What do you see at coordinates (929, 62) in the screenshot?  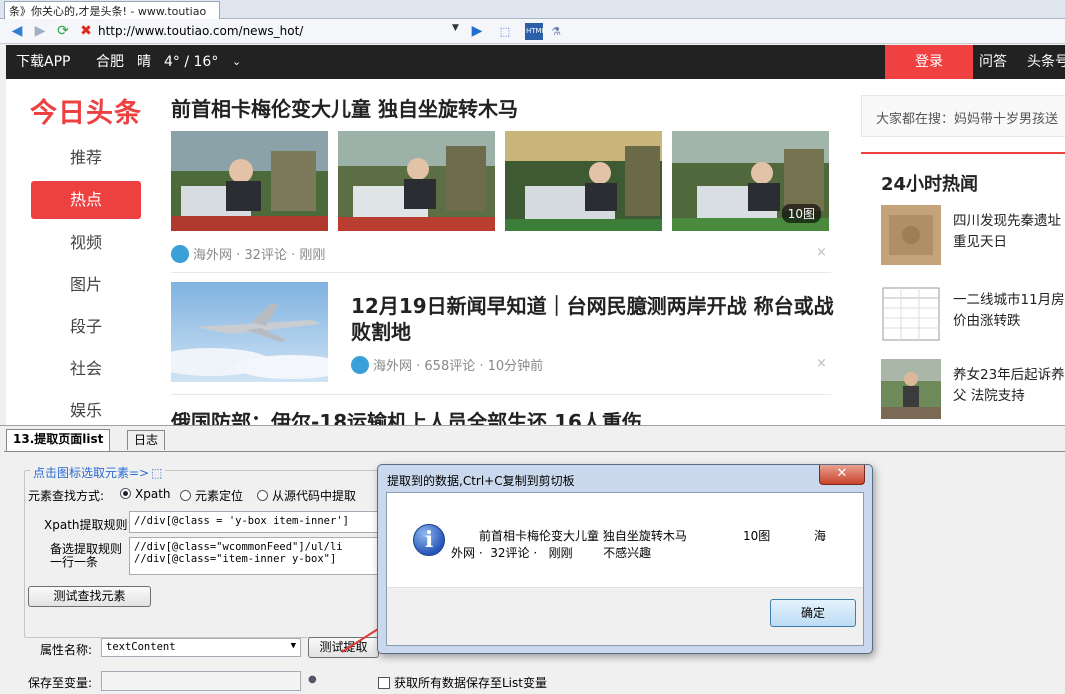 I see `login-button: 登录` at bounding box center [929, 62].